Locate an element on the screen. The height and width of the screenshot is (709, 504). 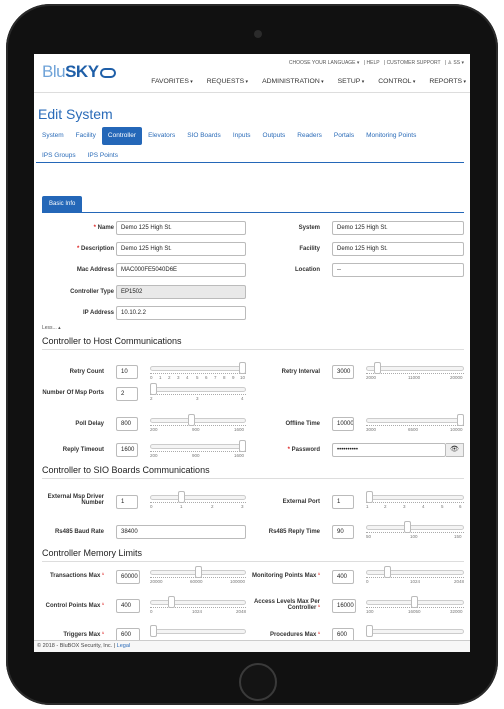
ext-msp-field: 1 is located at coordinates (127, 502).